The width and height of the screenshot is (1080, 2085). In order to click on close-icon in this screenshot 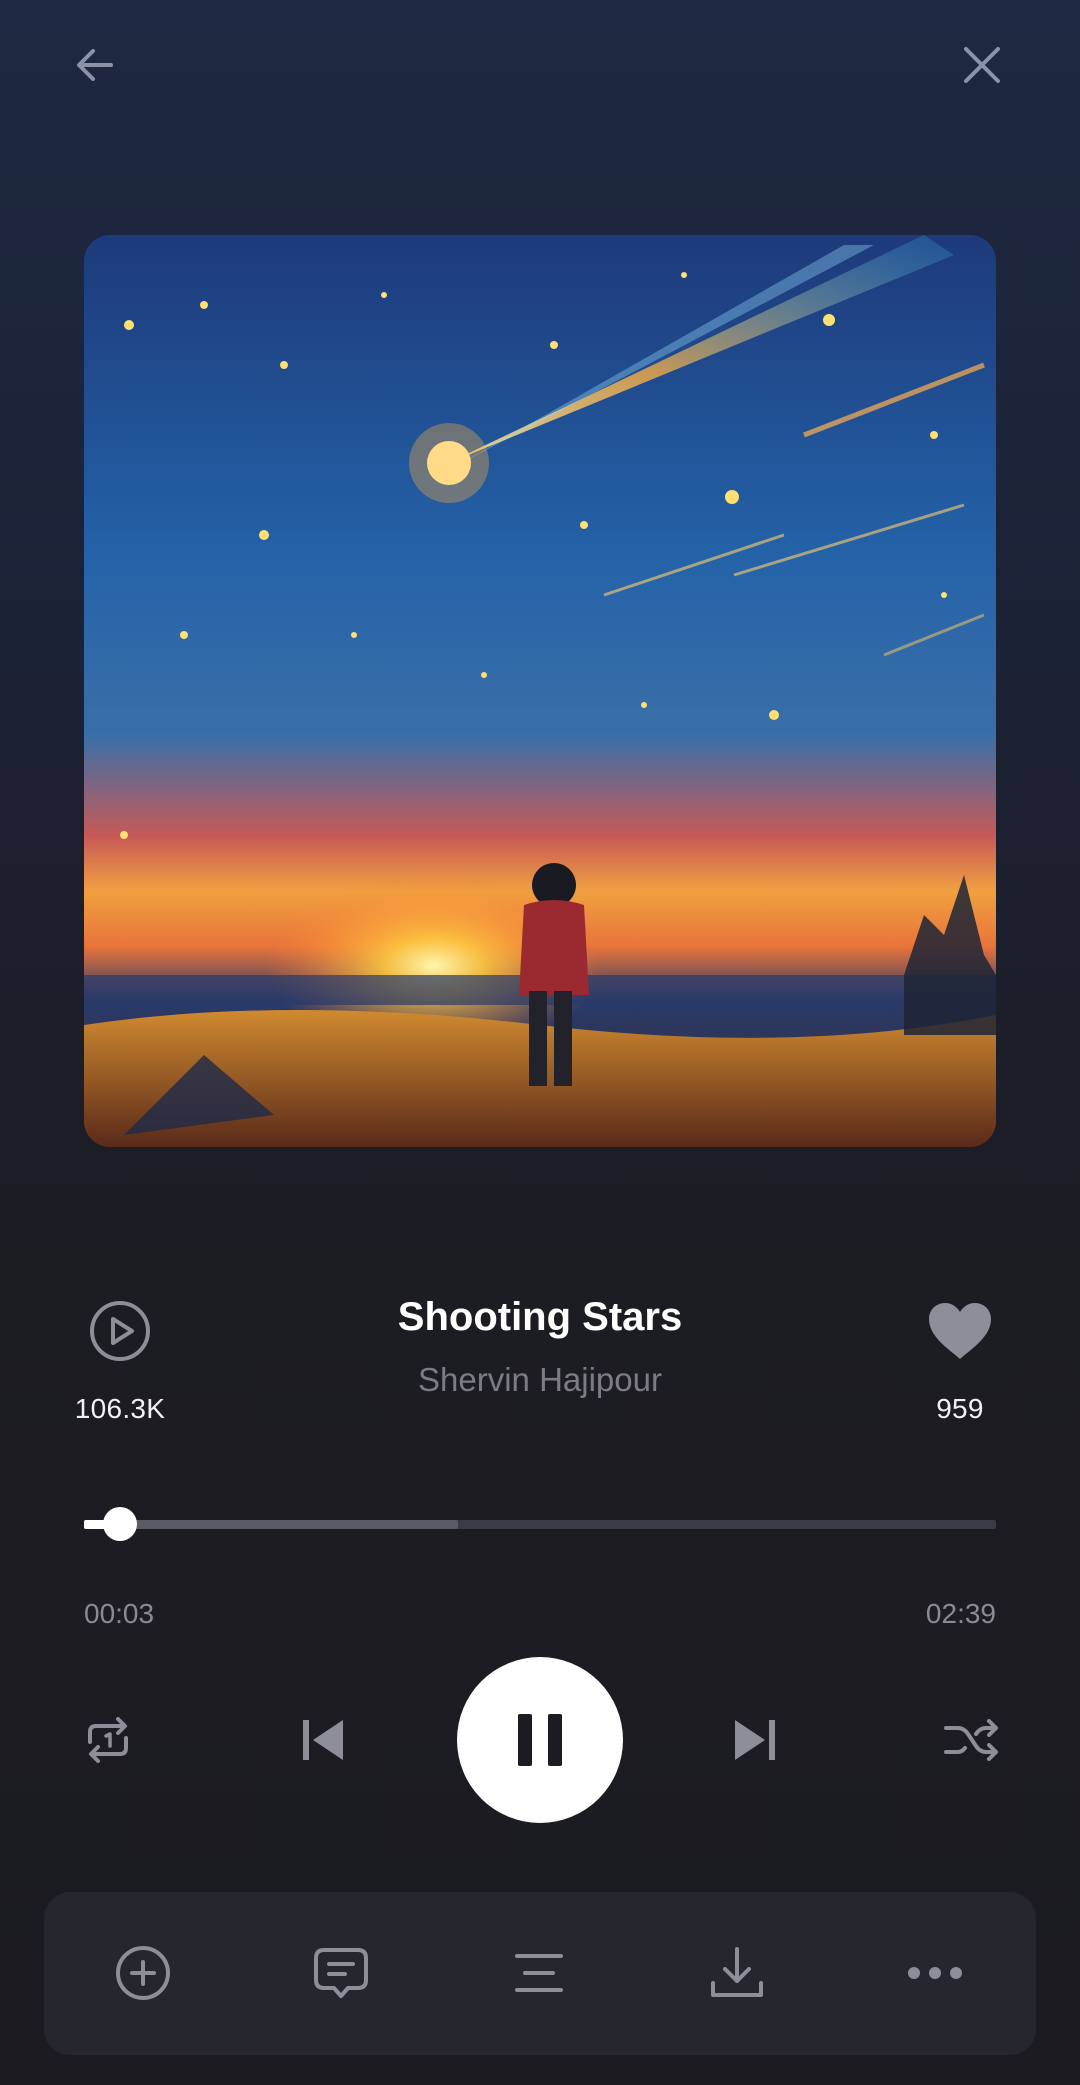, I will do `click(982, 65)`.